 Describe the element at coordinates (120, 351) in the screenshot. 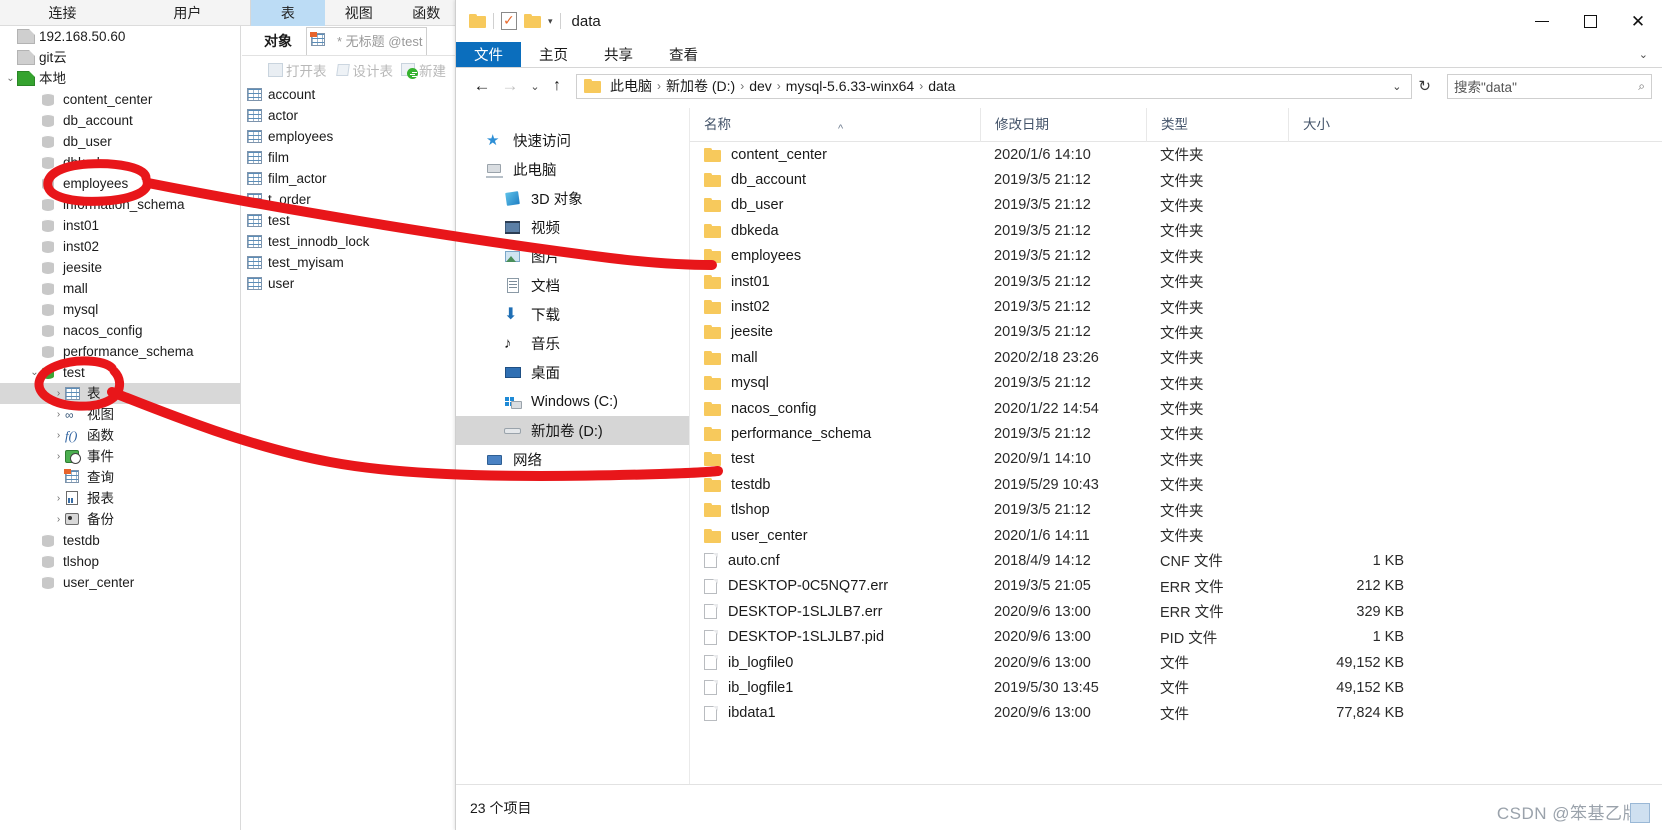

I see `tree-item-15: performance_schema` at that location.